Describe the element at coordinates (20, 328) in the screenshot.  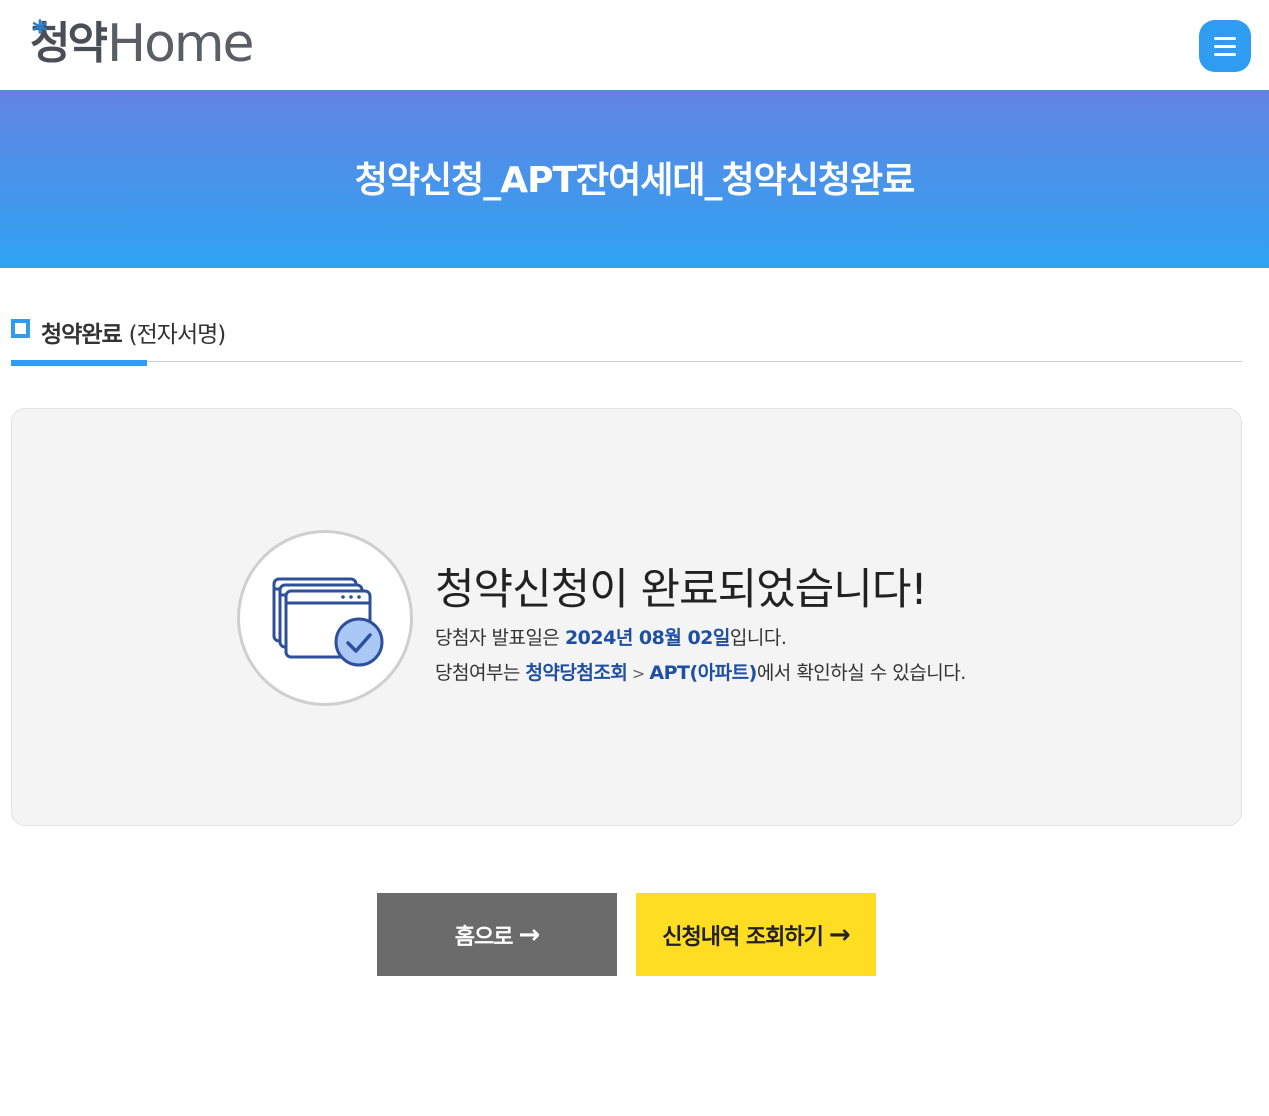
I see `square-bullet-icon` at that location.